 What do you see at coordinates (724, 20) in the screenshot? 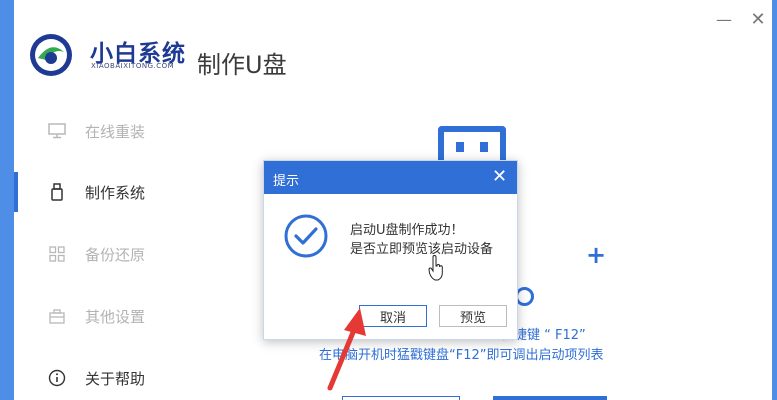
I see `minimize-button: —` at bounding box center [724, 20].